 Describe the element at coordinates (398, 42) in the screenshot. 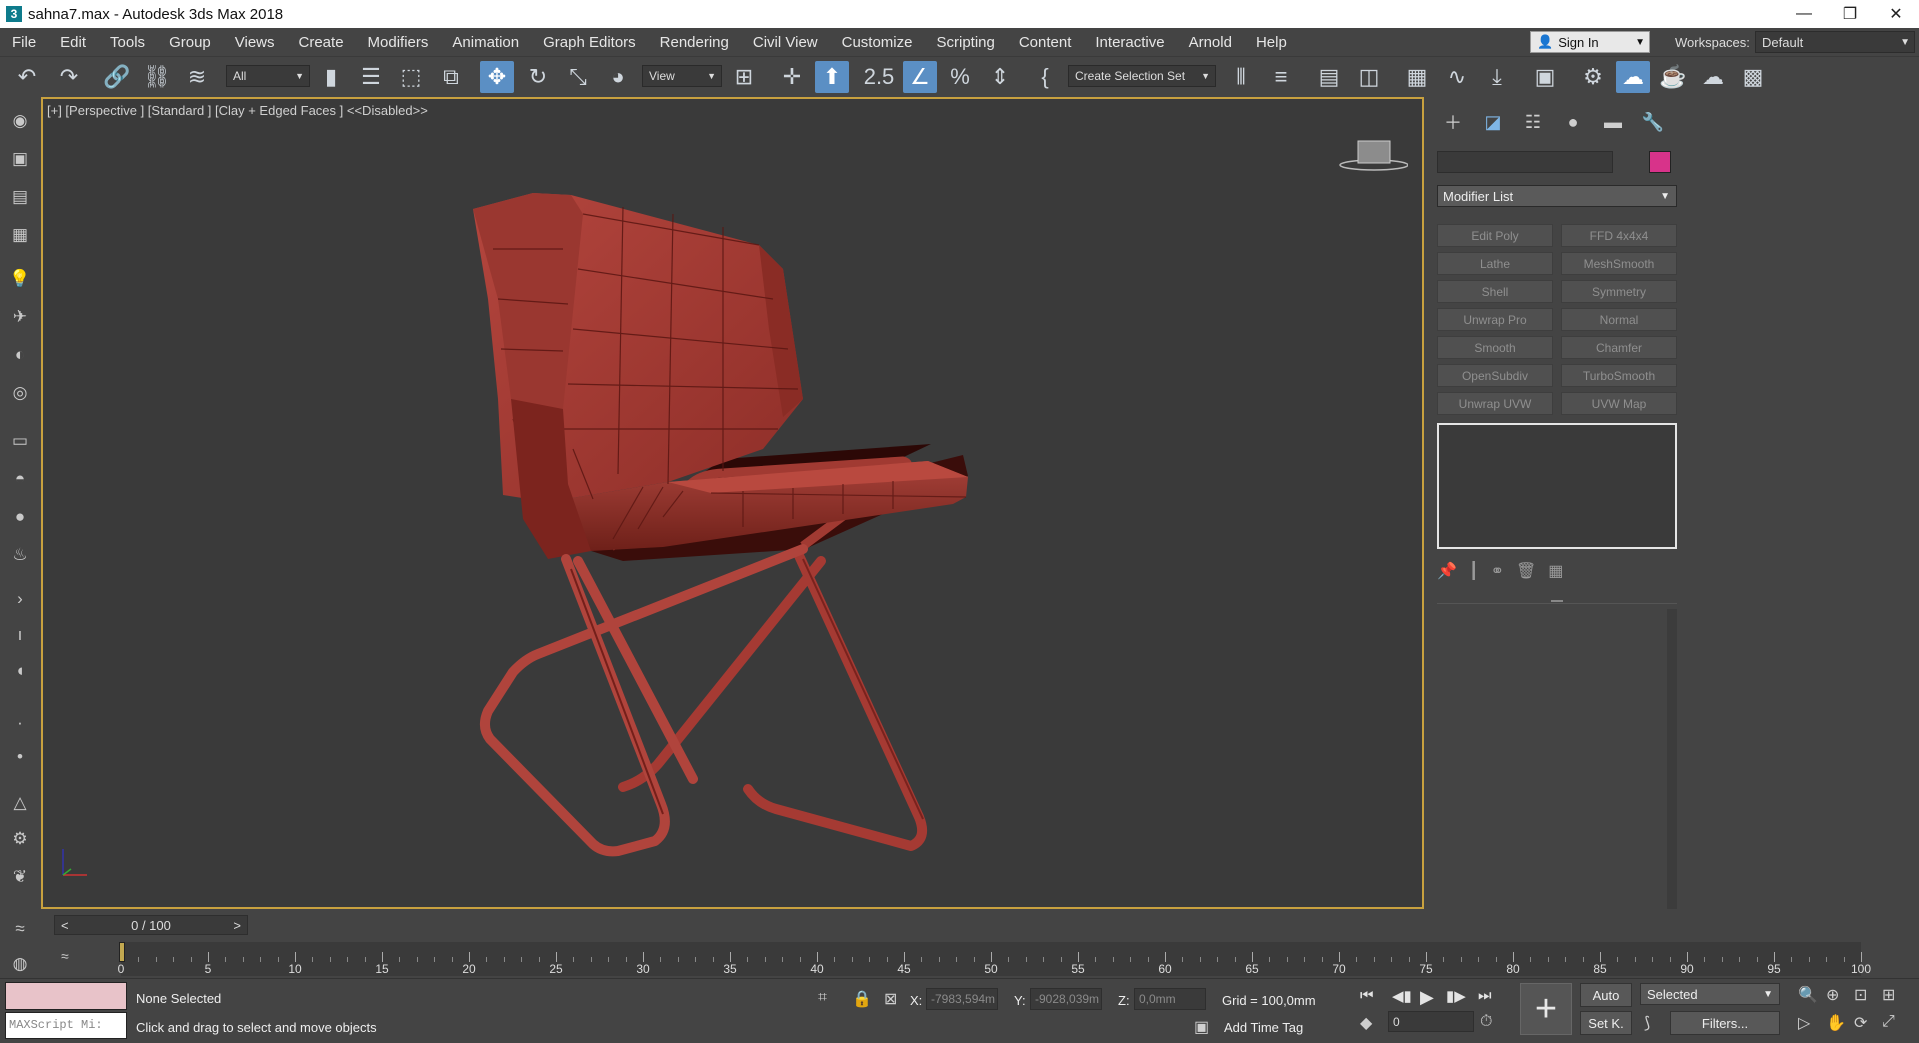

I see `menu-modifiers: Modifiers` at that location.